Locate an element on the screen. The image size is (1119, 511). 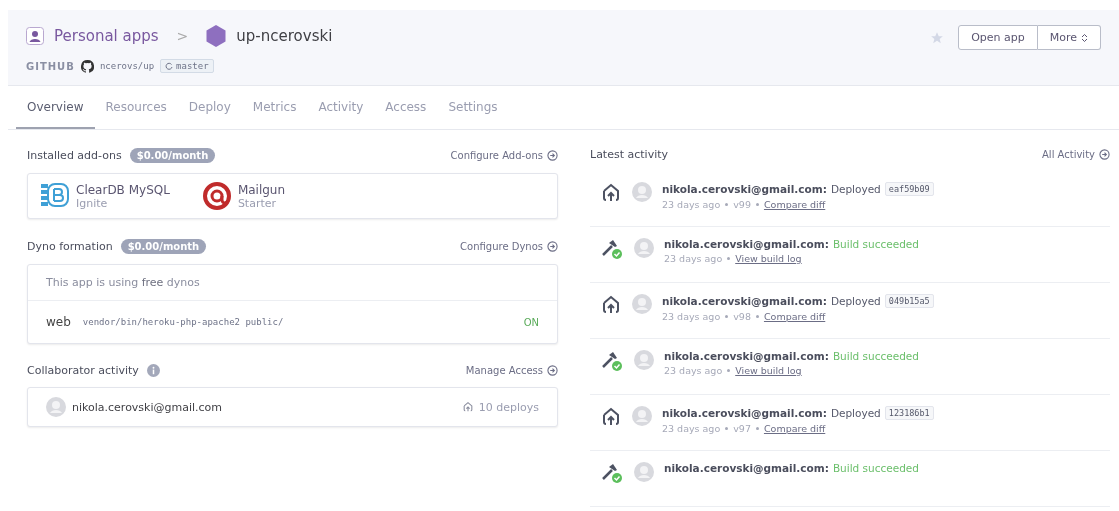
repo-link: ncerovs/up is located at coordinates (127, 66).